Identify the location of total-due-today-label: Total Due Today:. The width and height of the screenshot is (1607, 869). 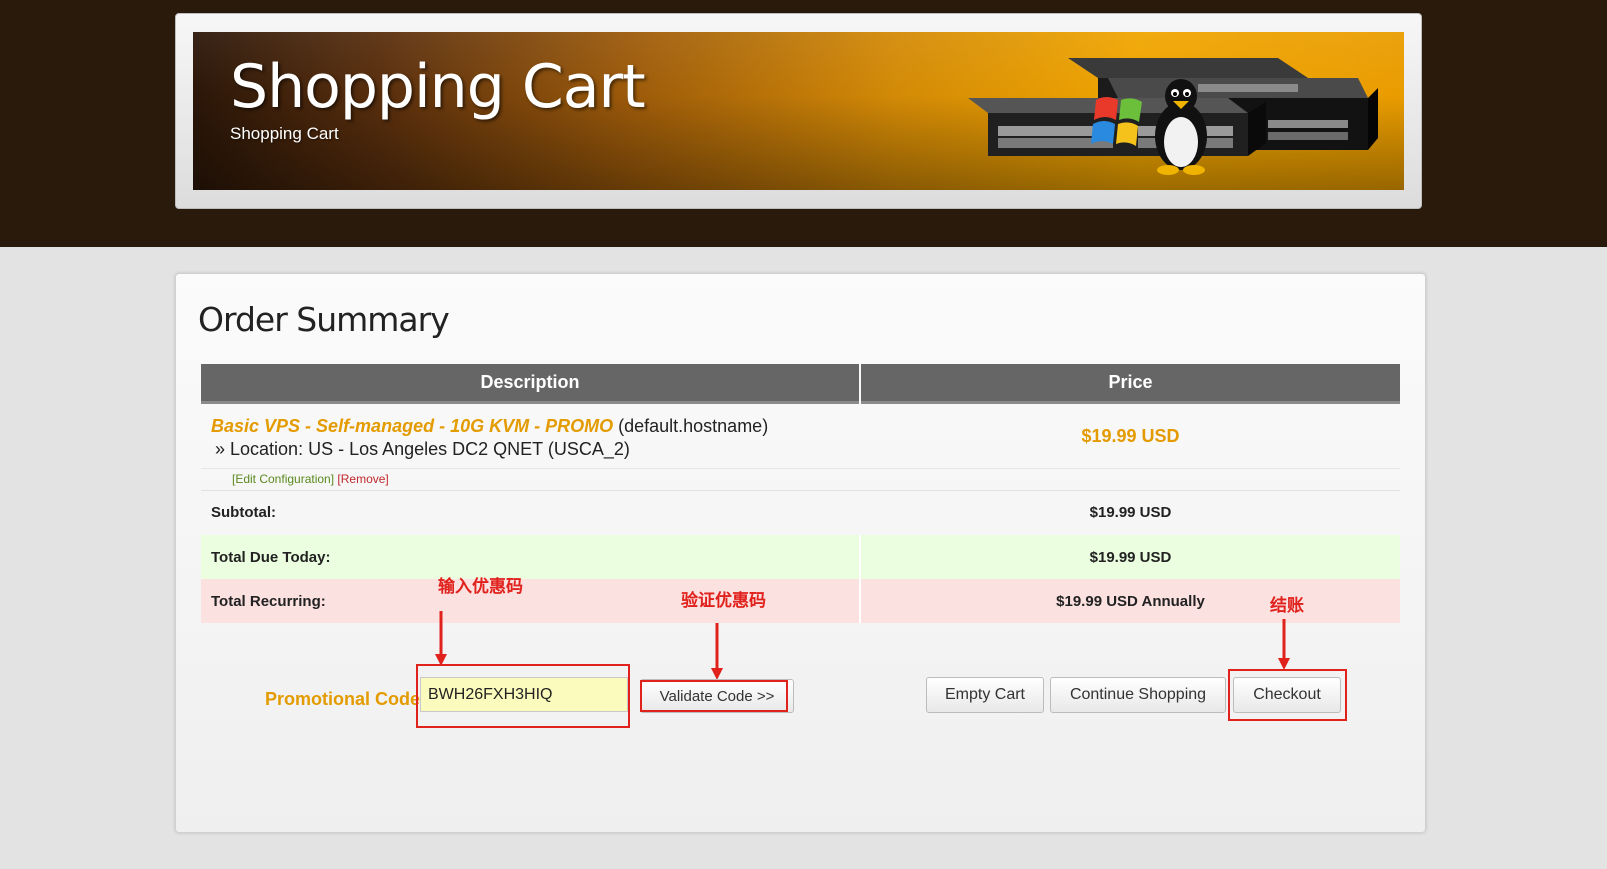
(271, 557).